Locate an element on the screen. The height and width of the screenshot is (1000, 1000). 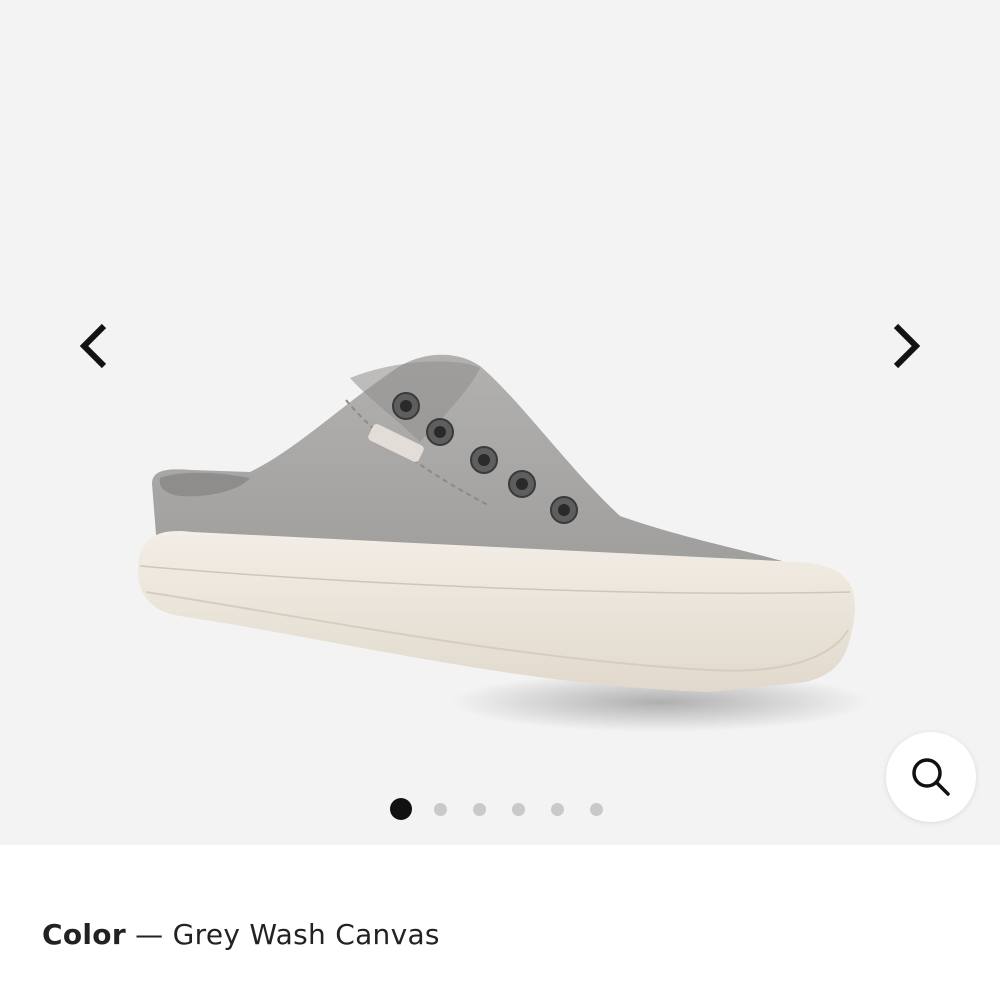
next-image-button is located at coordinates (906, 346).